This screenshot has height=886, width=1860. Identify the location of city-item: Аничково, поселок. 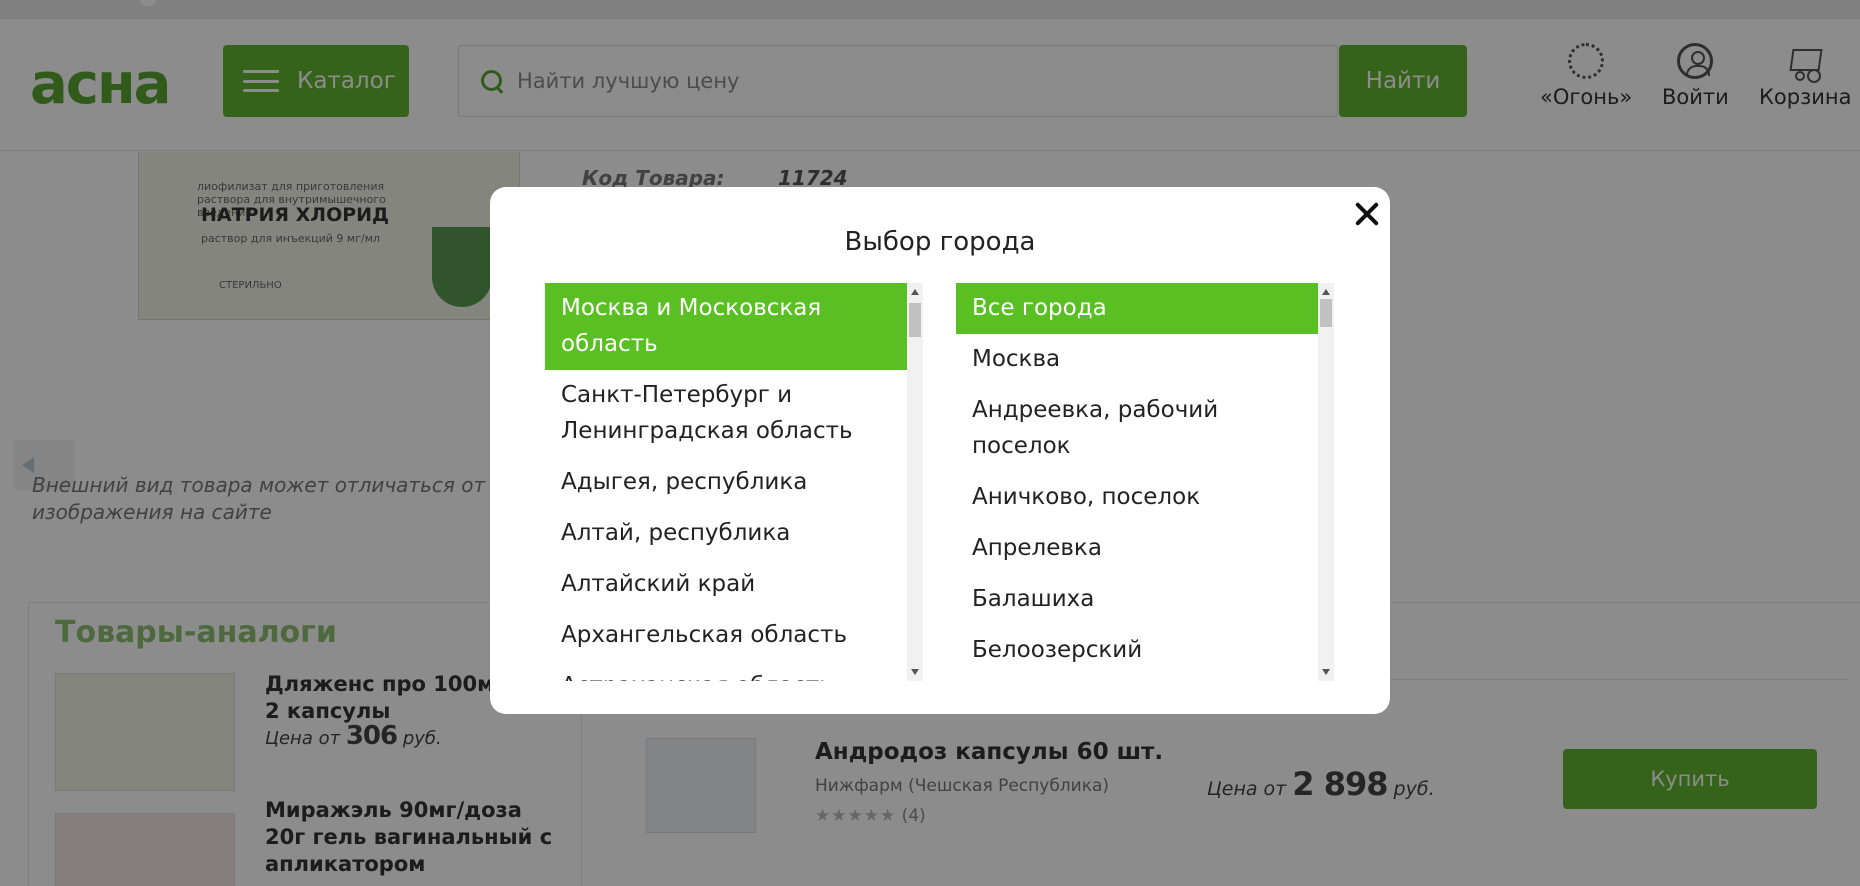
(1137, 497).